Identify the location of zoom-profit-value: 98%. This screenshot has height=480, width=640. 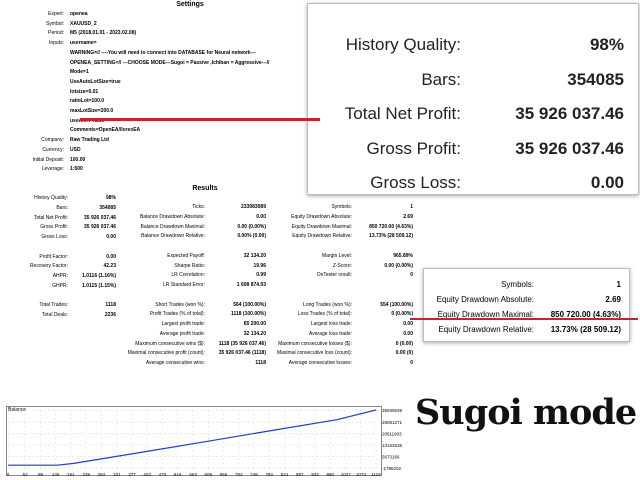
(606, 44).